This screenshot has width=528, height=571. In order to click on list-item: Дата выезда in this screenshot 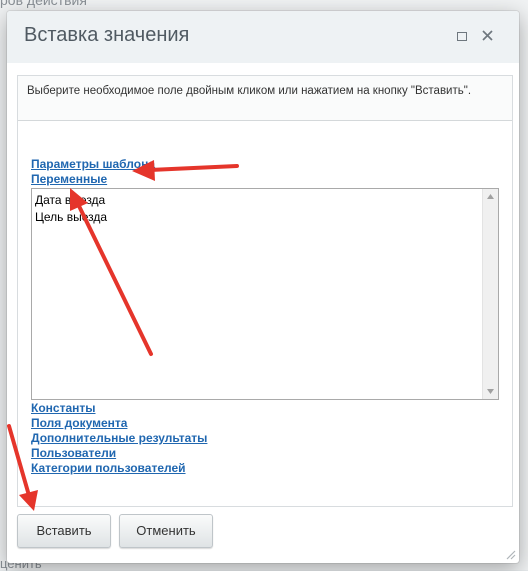, I will do `click(69, 200)`.